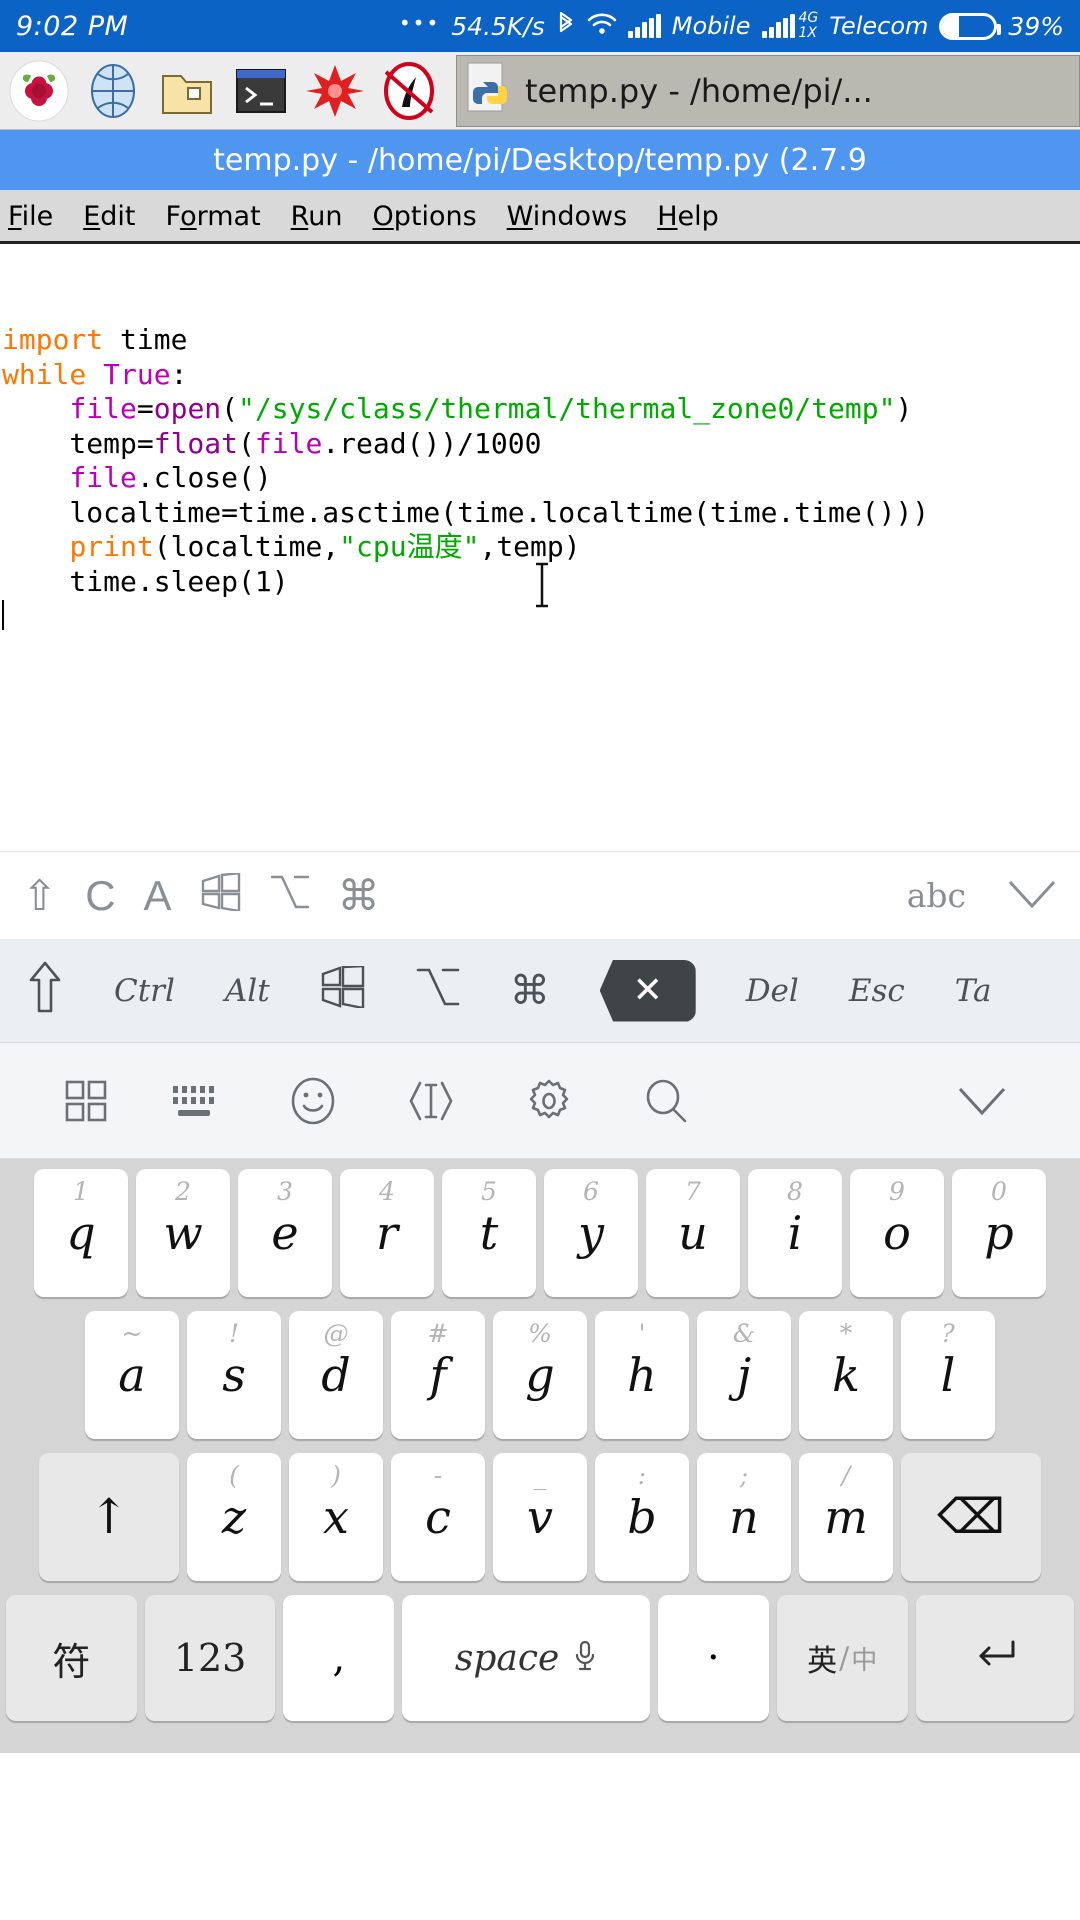  I want to click on esc-key: Esc, so click(877, 991).